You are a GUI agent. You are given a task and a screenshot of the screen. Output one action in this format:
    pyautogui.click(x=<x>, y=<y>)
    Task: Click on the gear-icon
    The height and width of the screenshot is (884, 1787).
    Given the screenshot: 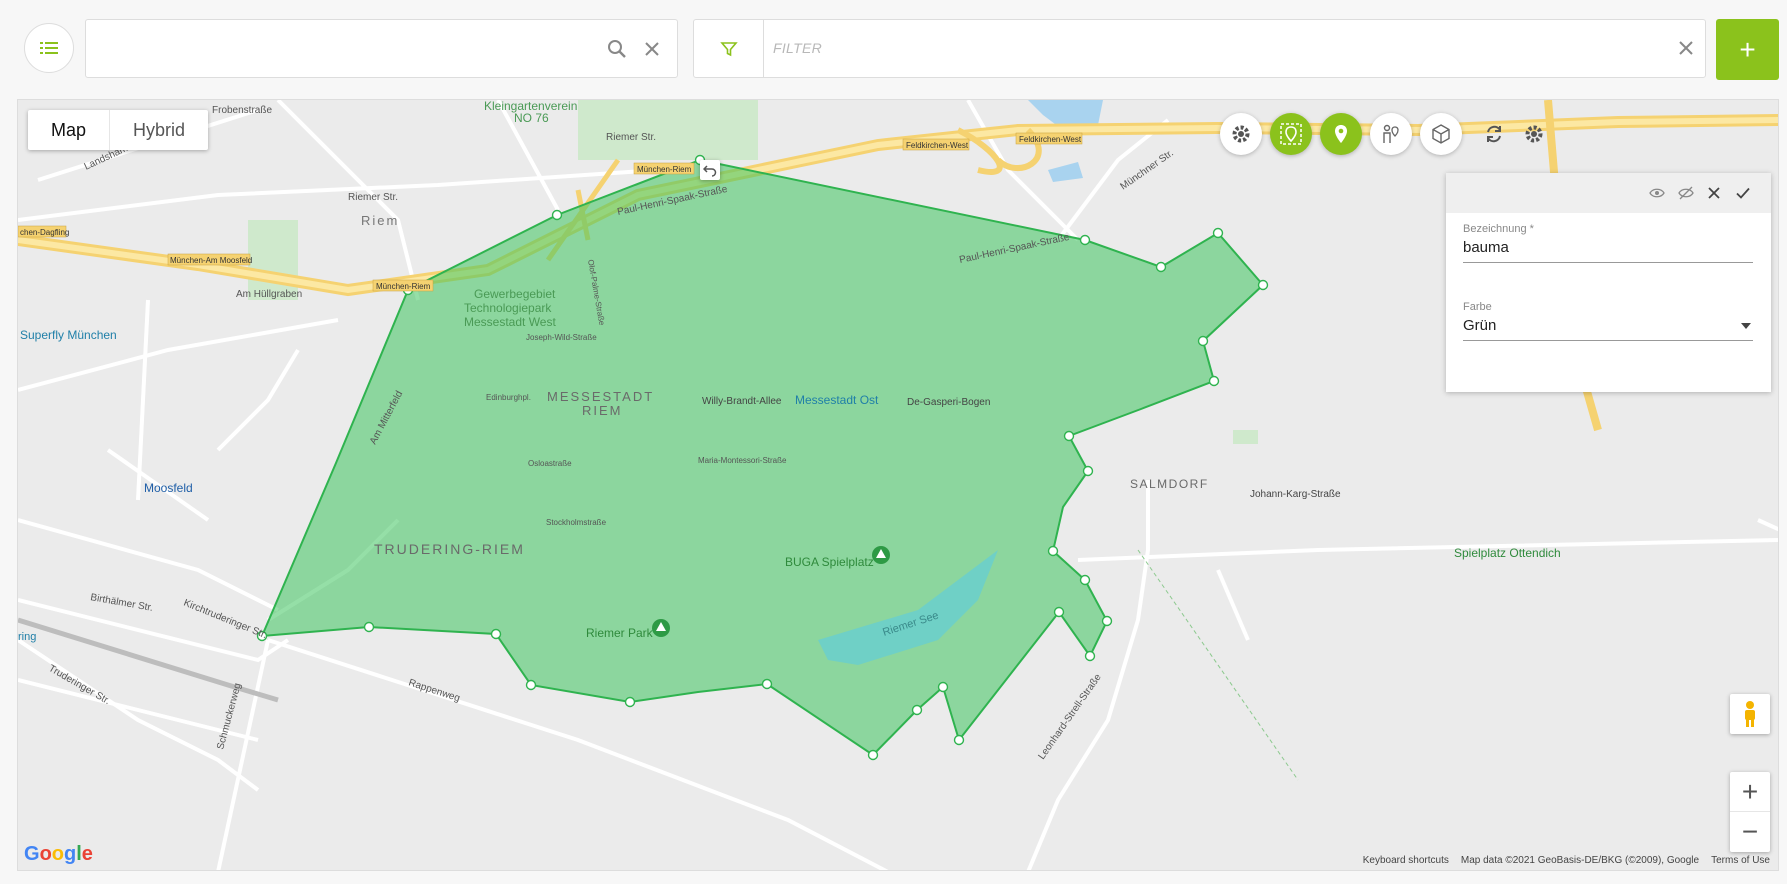 What is the action you would take?
    pyautogui.click(x=1241, y=134)
    